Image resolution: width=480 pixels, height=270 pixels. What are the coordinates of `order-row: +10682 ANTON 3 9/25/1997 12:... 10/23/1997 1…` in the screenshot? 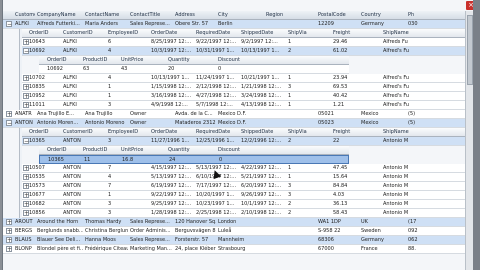 It's located at (243, 204).